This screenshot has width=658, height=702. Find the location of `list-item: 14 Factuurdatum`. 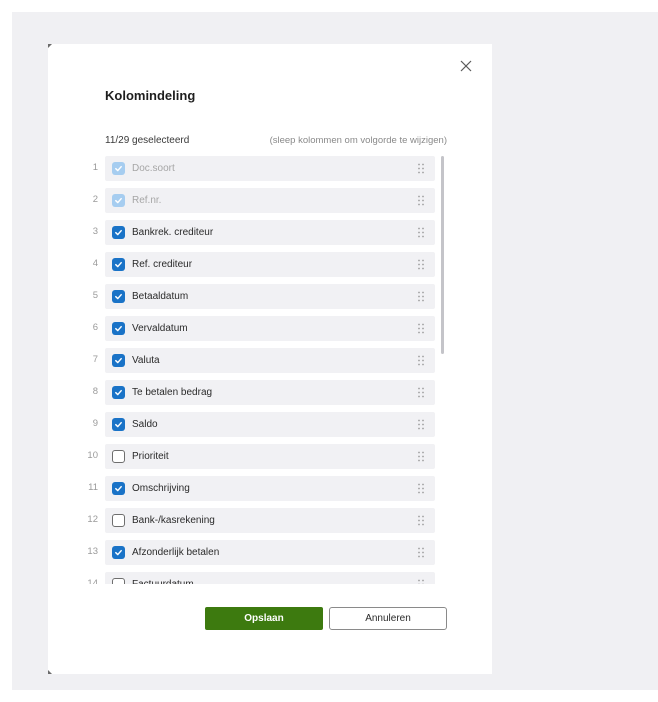

list-item: 14 Factuurdatum is located at coordinates (264, 578).